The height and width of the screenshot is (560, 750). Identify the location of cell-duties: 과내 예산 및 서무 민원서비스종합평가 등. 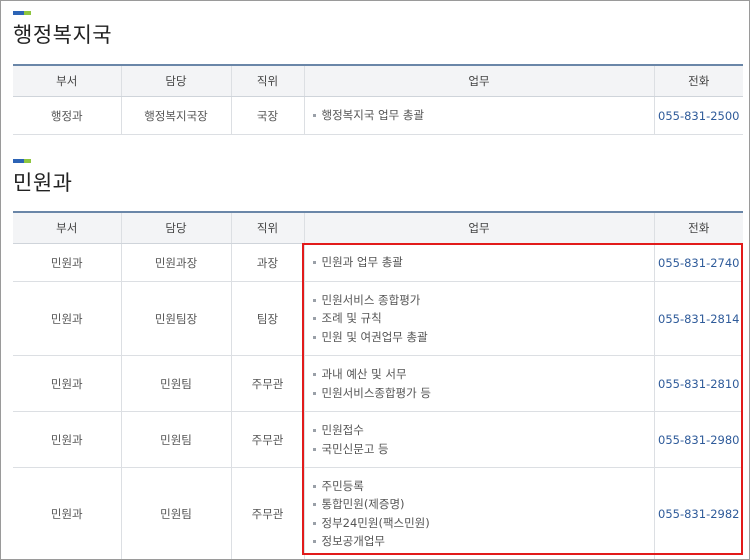
(478, 383).